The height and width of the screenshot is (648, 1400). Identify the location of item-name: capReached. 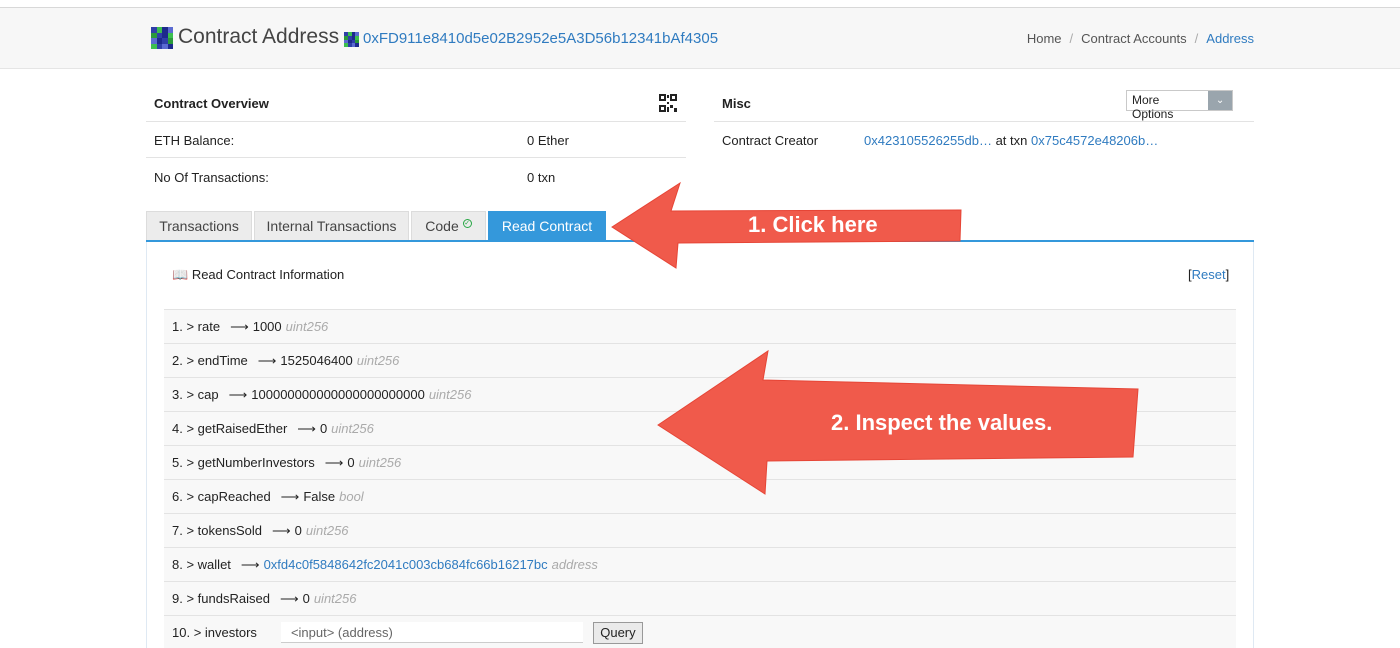
(234, 496).